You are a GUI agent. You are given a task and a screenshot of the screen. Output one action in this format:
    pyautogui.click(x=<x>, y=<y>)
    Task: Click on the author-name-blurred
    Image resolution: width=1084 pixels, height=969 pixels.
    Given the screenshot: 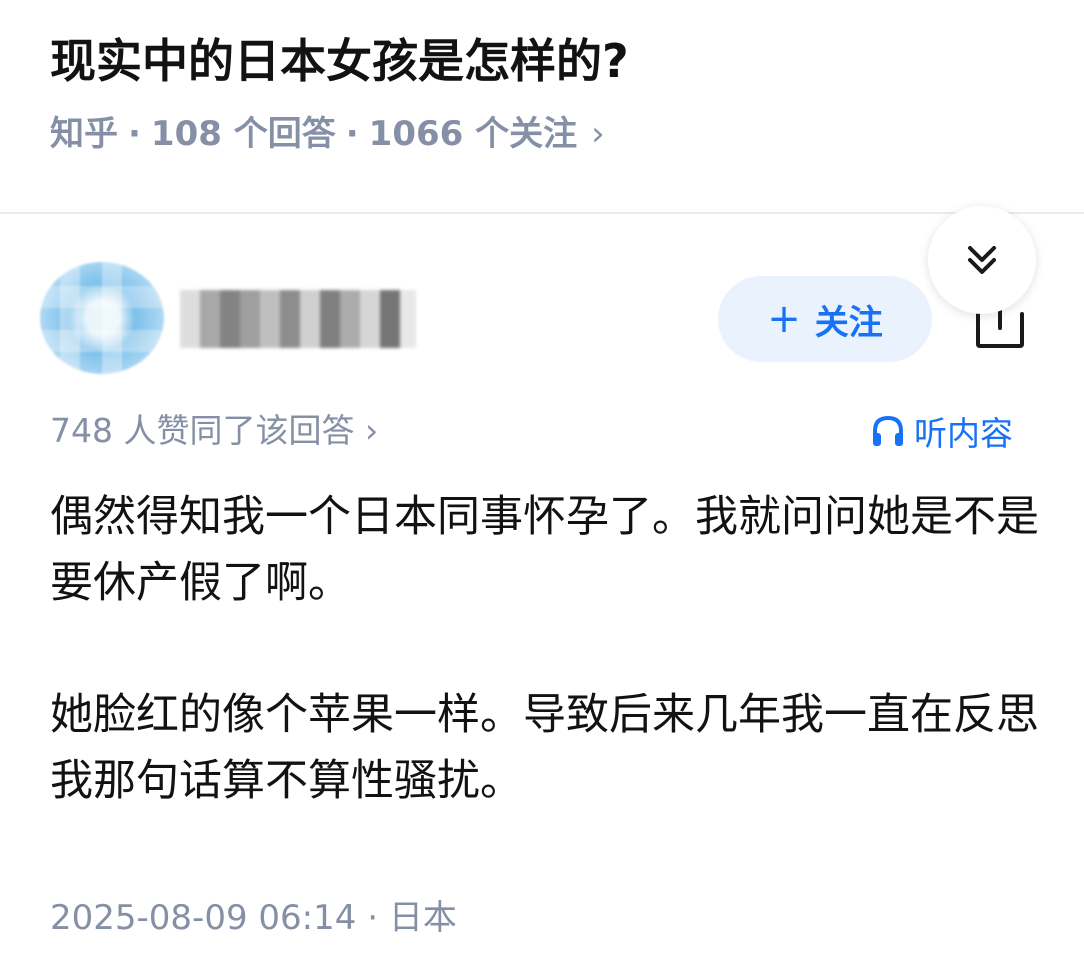 What is the action you would take?
    pyautogui.click(x=298, y=319)
    